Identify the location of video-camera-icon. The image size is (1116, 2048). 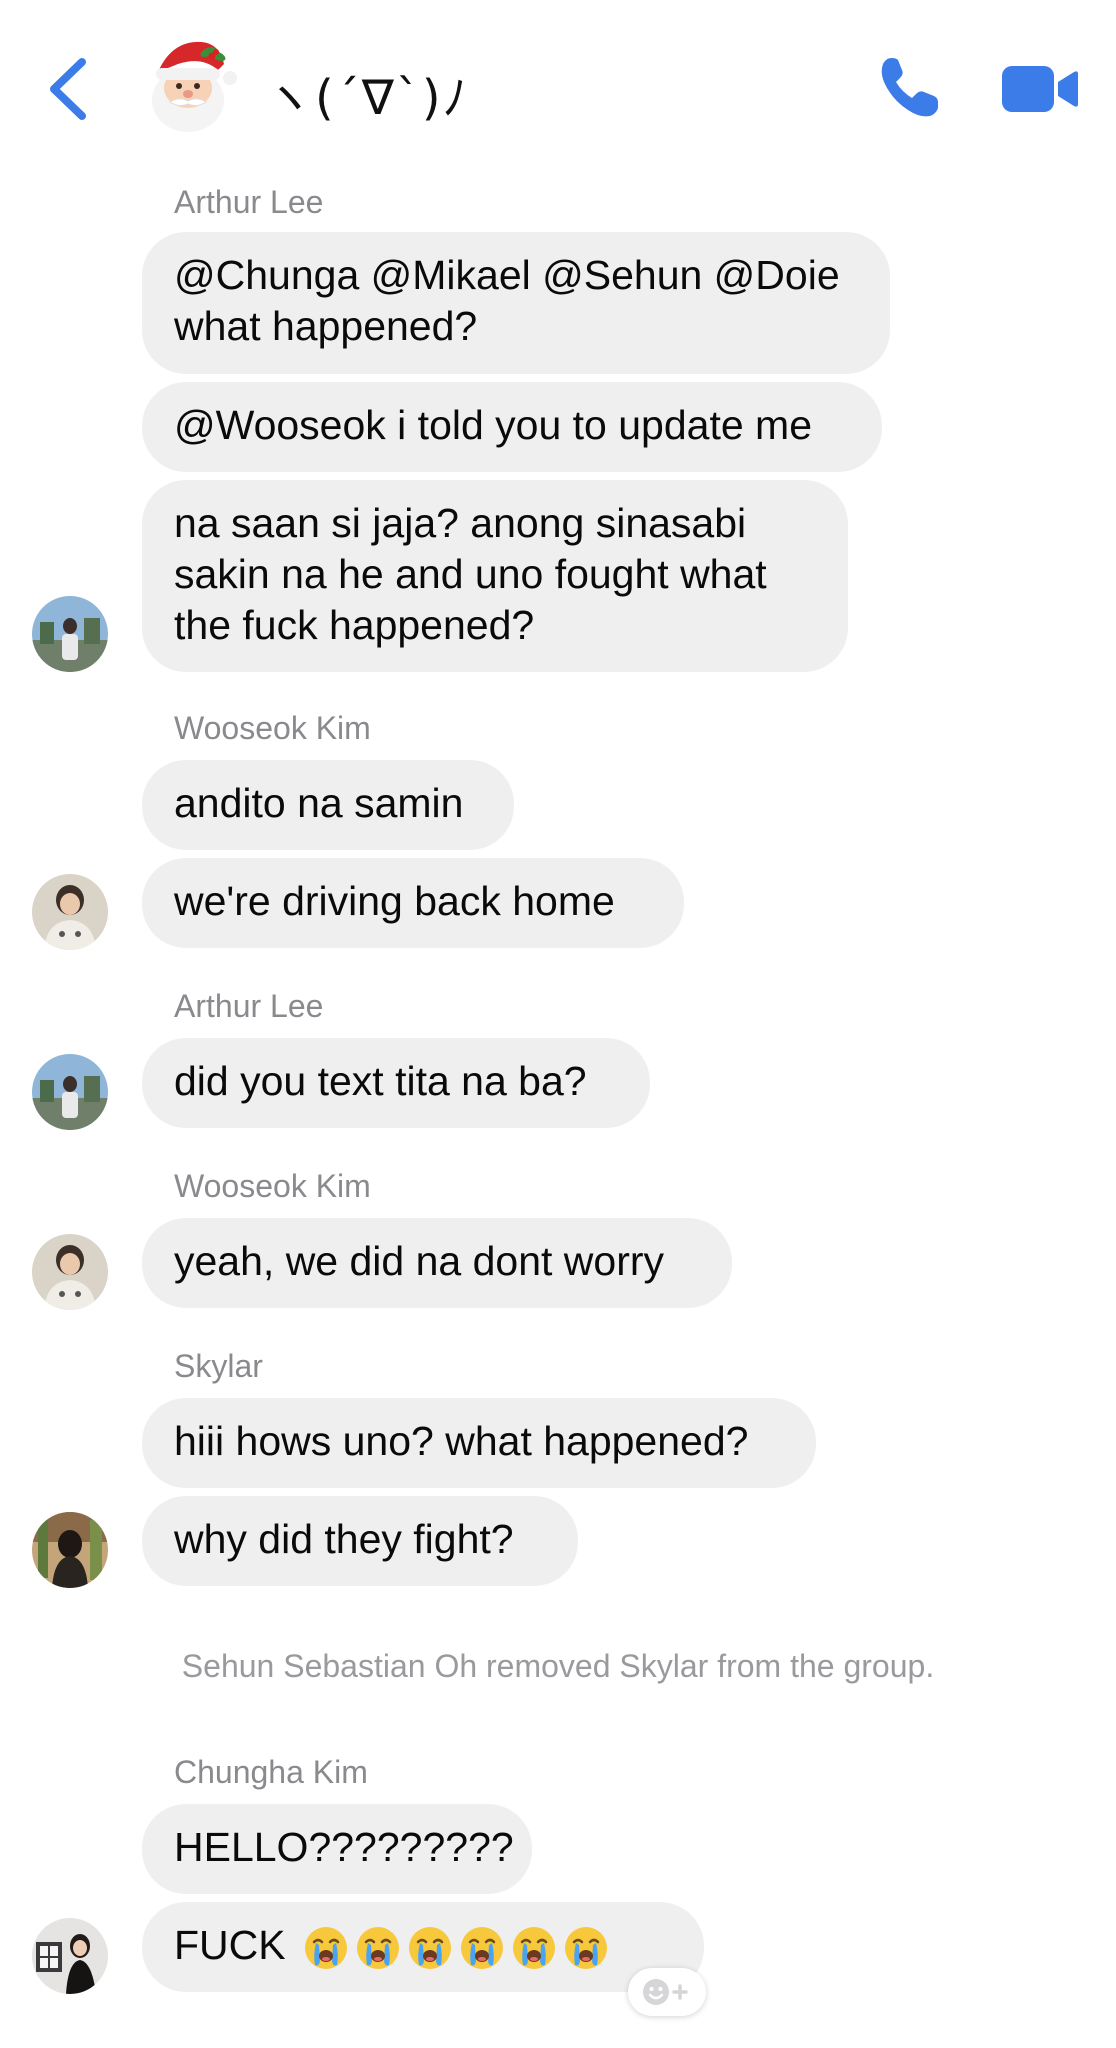
(1040, 89).